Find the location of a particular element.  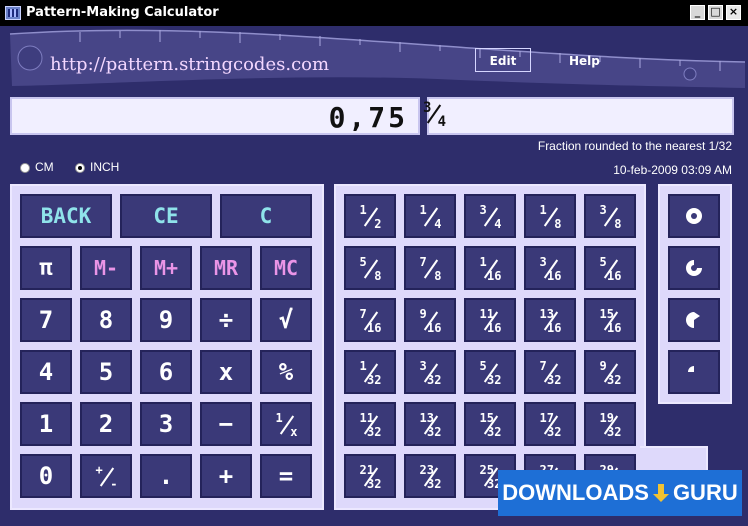

unit-inch-option: INCH is located at coordinates (97, 167).